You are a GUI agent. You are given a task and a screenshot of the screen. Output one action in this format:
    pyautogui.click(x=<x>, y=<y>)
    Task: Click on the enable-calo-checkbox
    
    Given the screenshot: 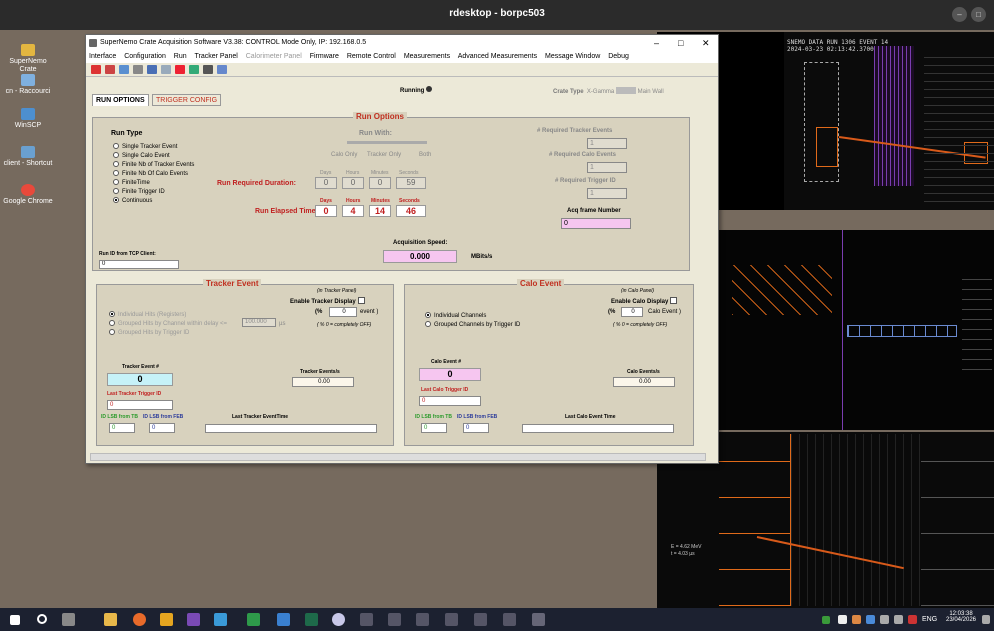 What is the action you would take?
    pyautogui.click(x=674, y=300)
    